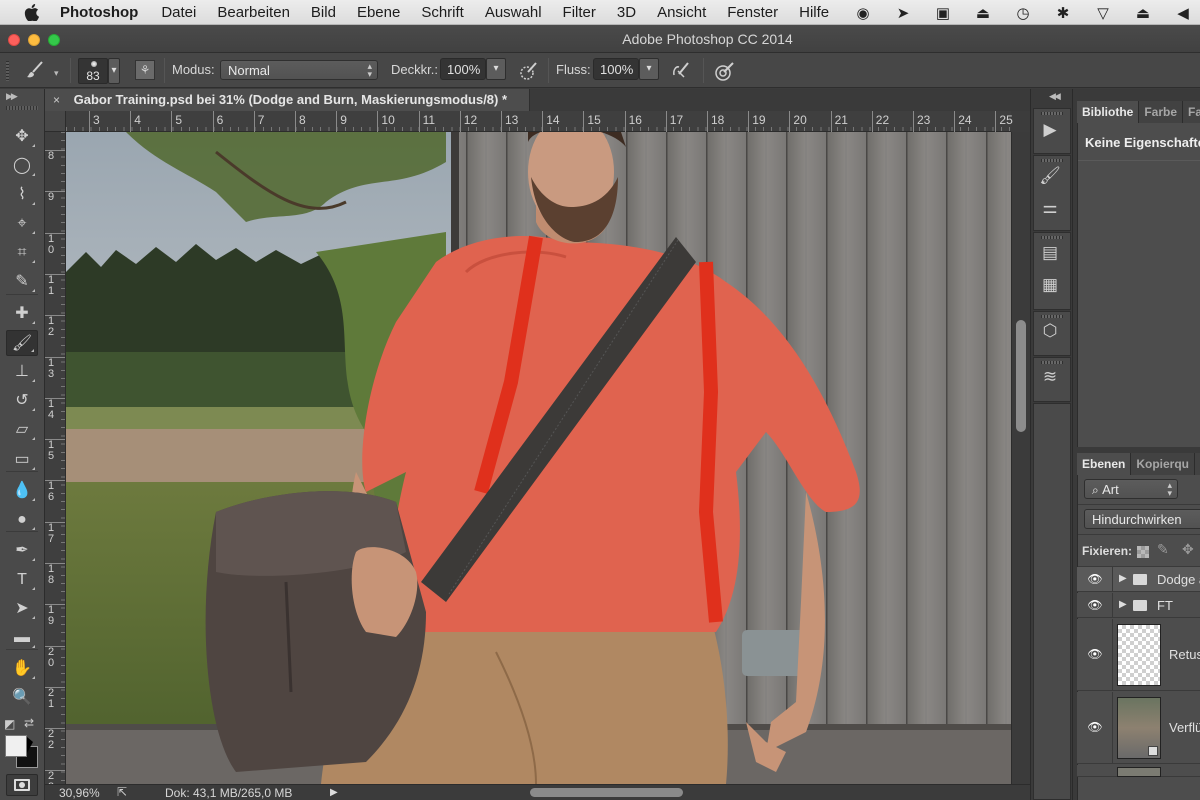 This screenshot has width=1200, height=800. I want to click on dodge-tool: ●, so click(22, 520).